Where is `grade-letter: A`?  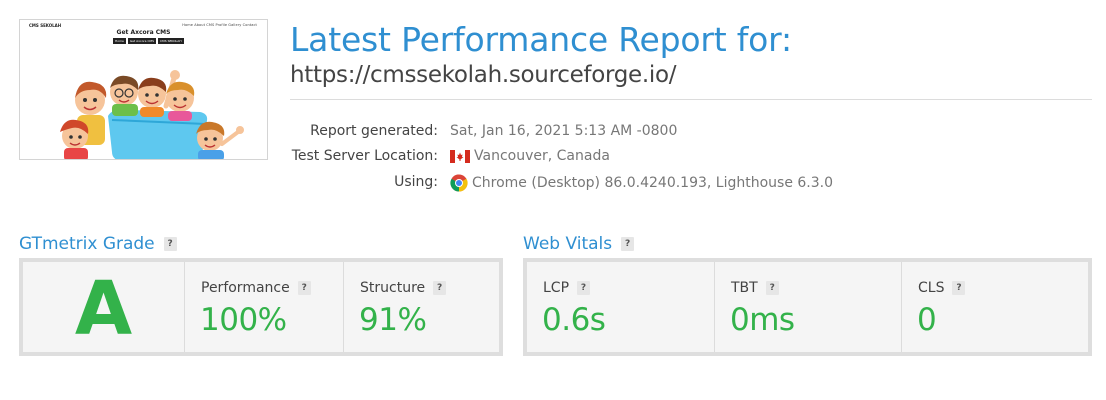
grade-letter: A is located at coordinates (103, 309).